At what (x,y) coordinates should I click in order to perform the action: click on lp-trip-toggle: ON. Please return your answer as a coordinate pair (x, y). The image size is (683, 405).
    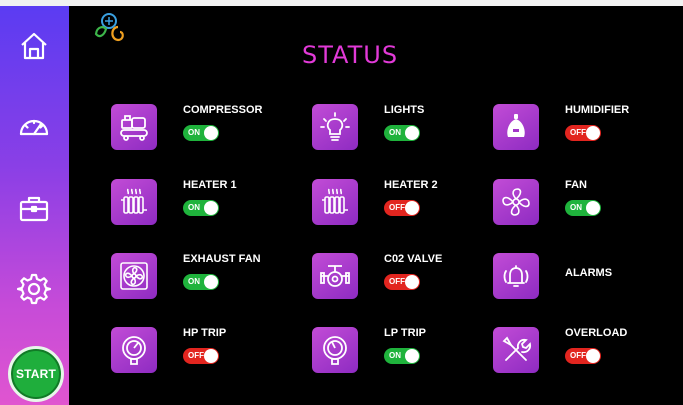
    Looking at the image, I should click on (402, 356).